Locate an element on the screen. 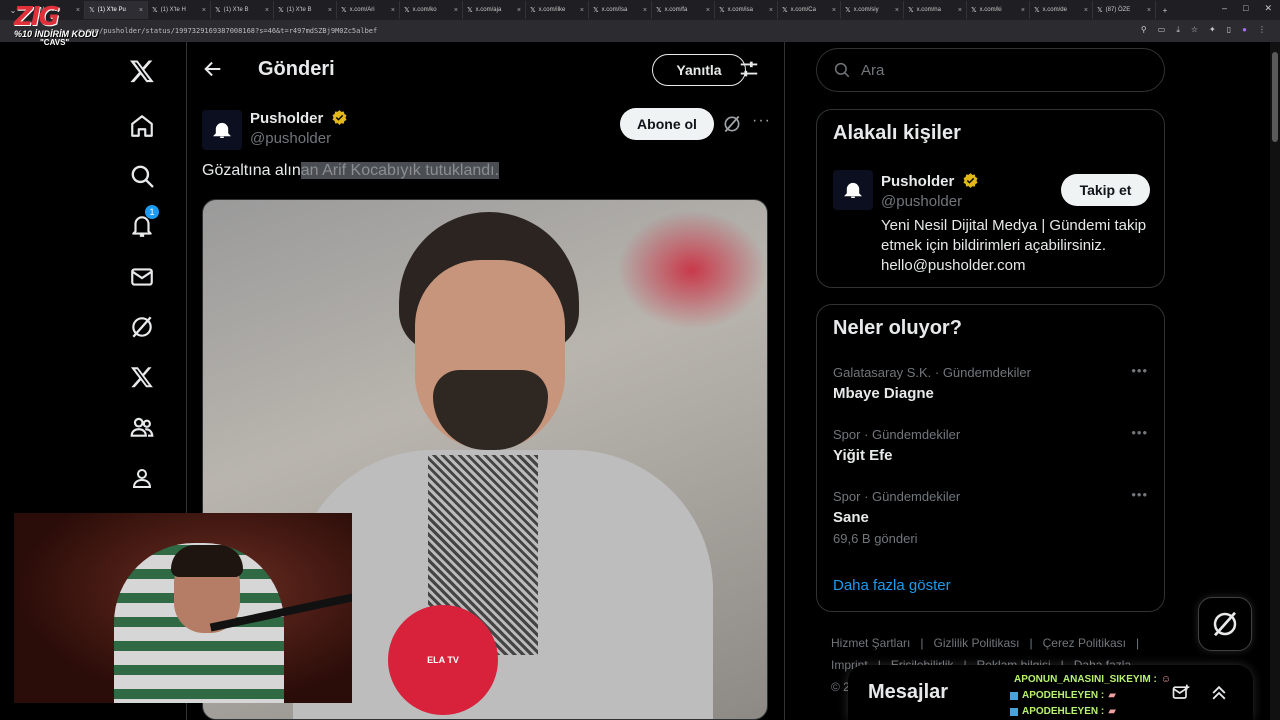 This screenshot has height=720, width=1280. profile-person-icon is located at coordinates (142, 478).